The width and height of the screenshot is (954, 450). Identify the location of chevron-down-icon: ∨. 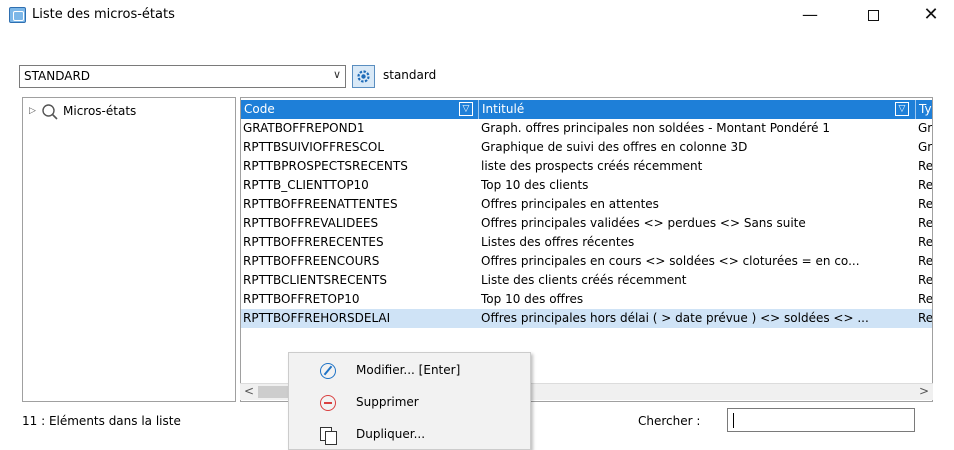
(337, 74).